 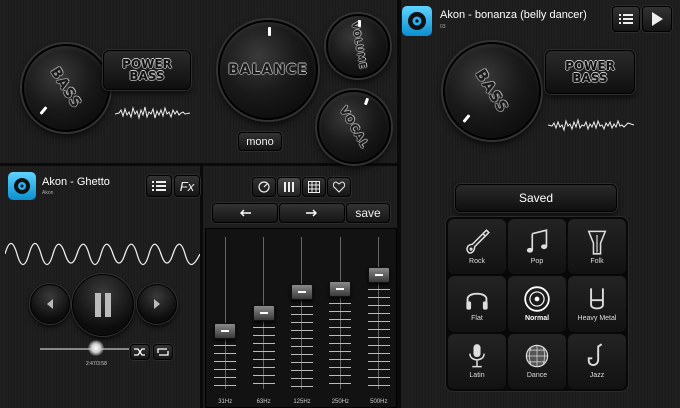 I want to click on eq-prev-preset-button, so click(x=245, y=213).